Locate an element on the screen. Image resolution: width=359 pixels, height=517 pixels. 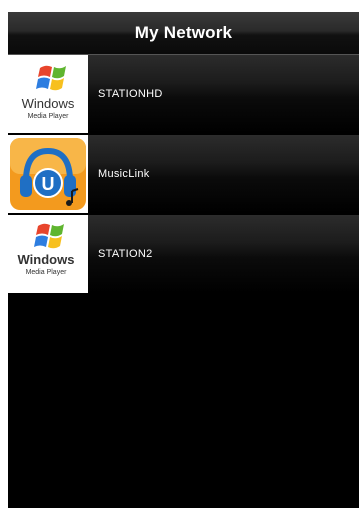
title-bar: My Network is located at coordinates (183, 33).